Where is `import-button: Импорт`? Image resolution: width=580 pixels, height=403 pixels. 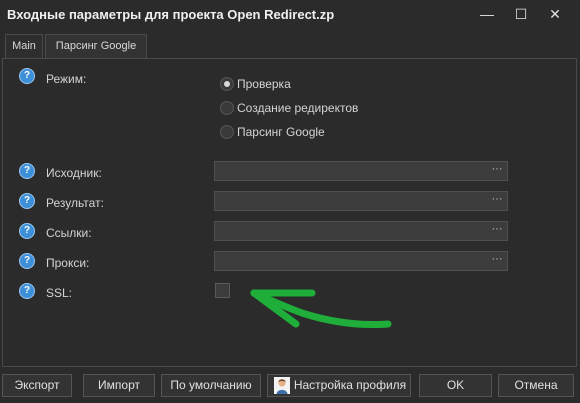 import-button: Импорт is located at coordinates (119, 385).